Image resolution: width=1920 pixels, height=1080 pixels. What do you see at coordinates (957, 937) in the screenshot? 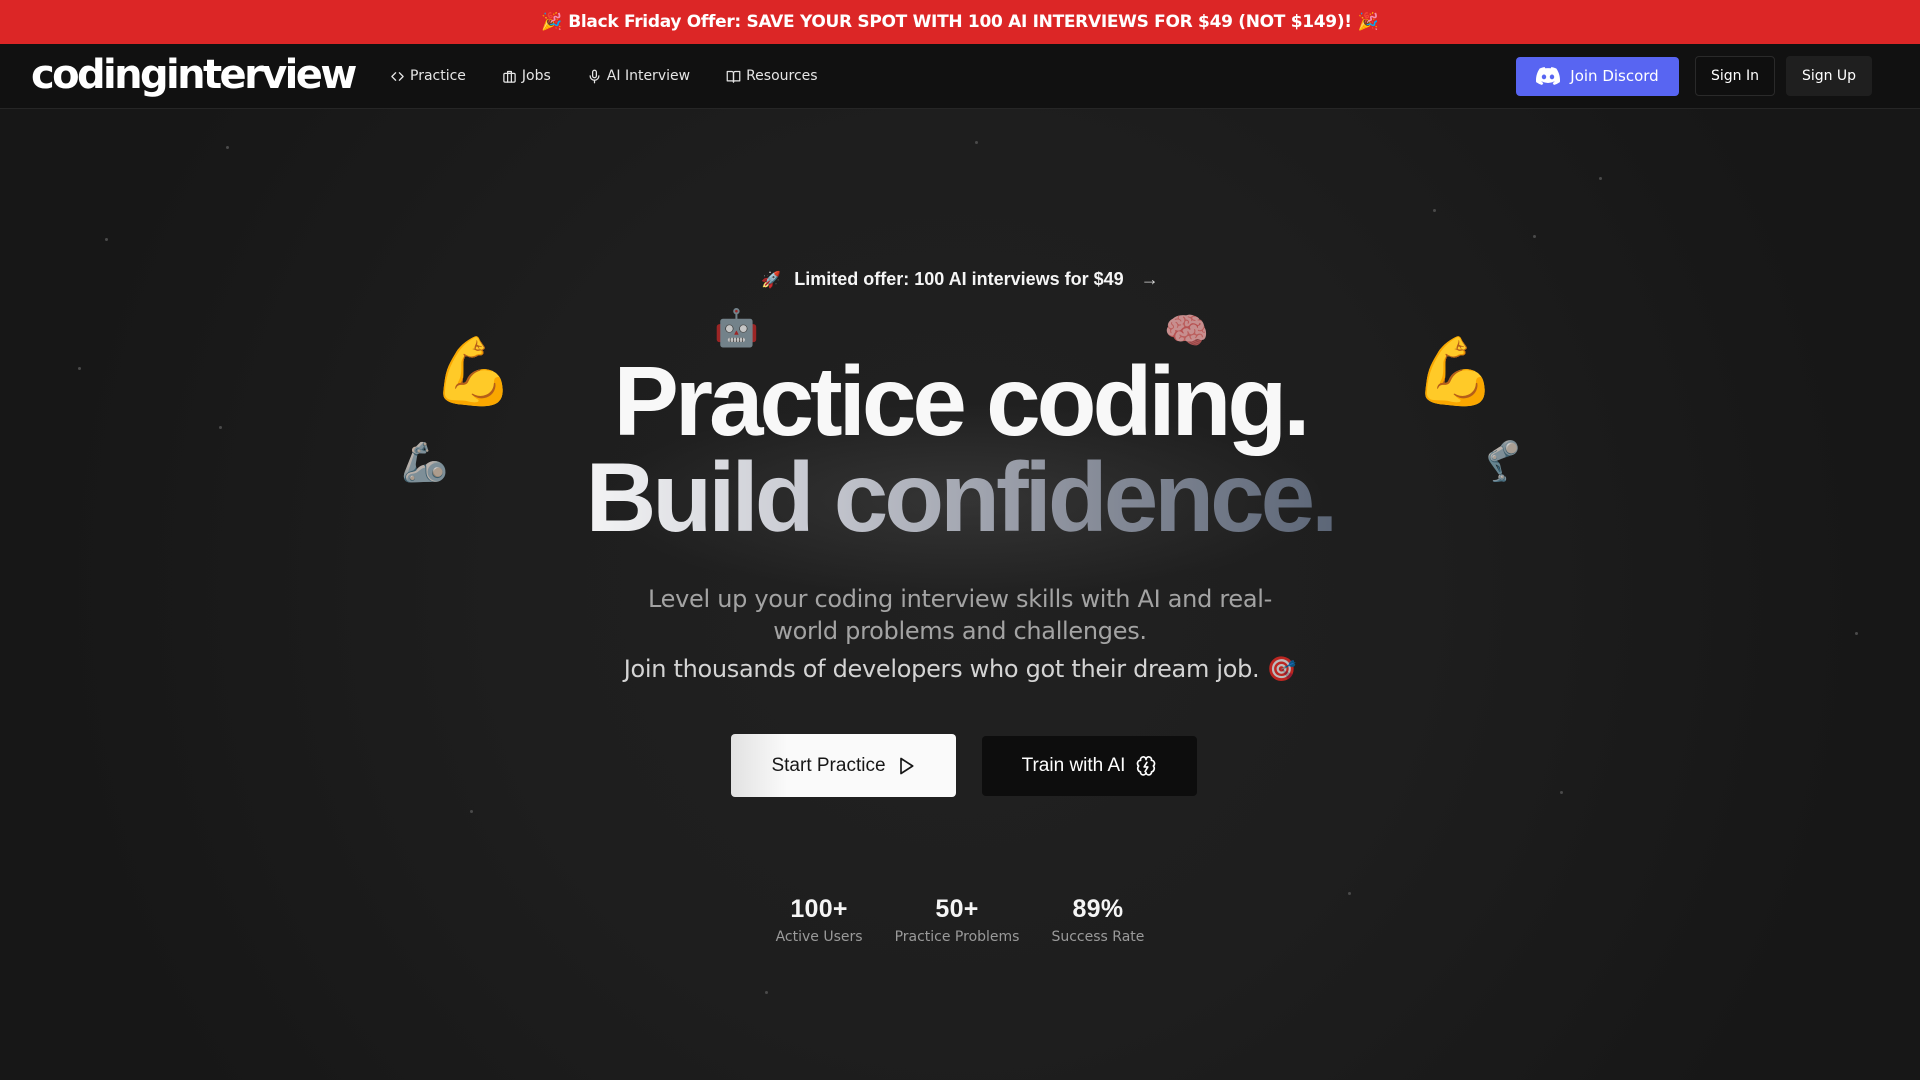
I see `stat-label: Practice Problems` at bounding box center [957, 937].